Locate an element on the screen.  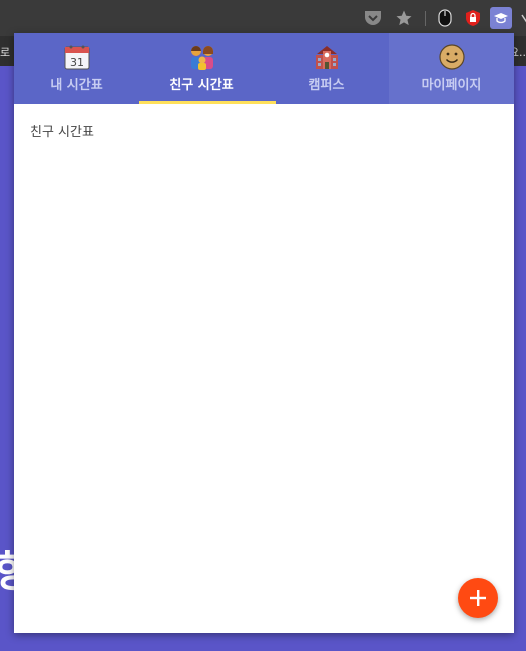
graduation-cap-extension-icon is located at coordinates (501, 18).